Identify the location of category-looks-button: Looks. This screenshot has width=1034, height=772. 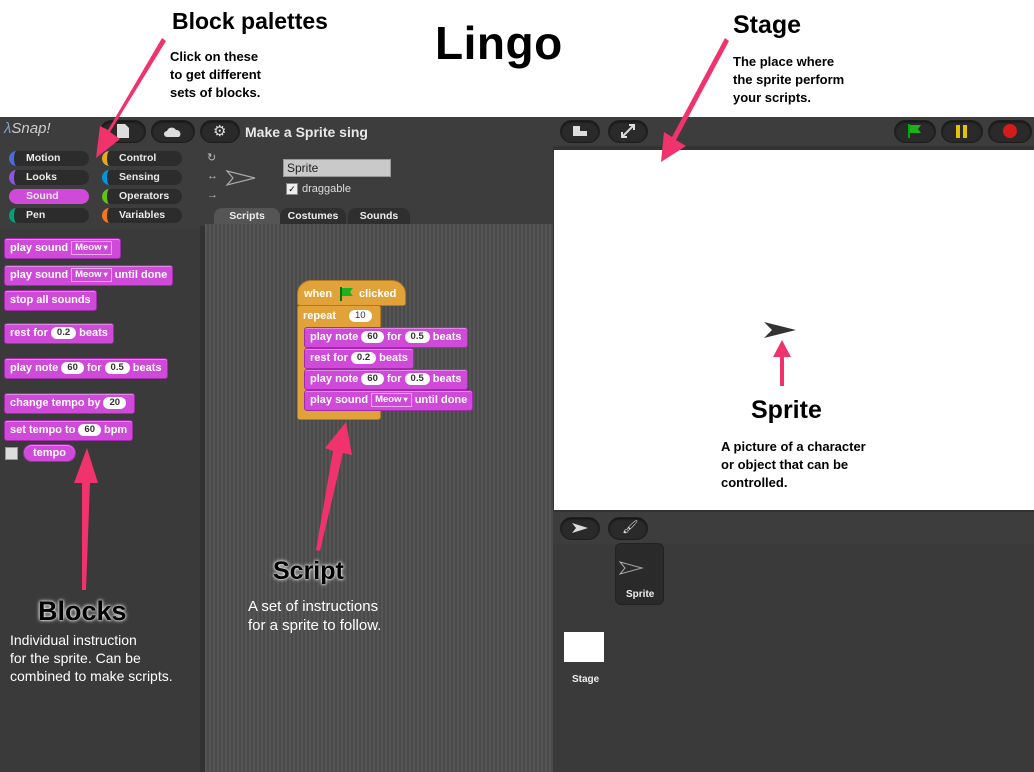
(49, 177).